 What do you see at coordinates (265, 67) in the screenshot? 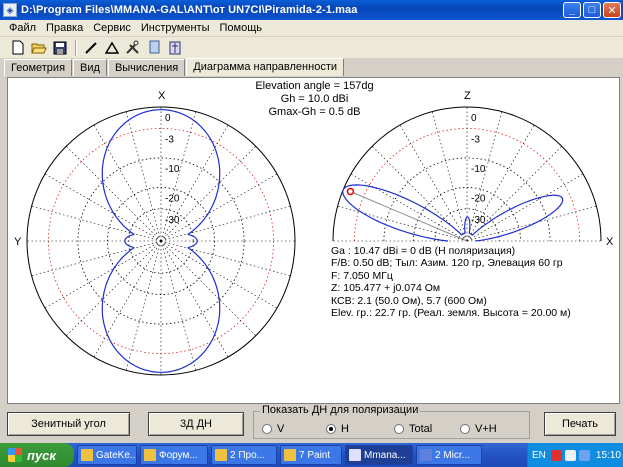
I see `tab-radiation-pattern: Диаграмма направленности` at bounding box center [265, 67].